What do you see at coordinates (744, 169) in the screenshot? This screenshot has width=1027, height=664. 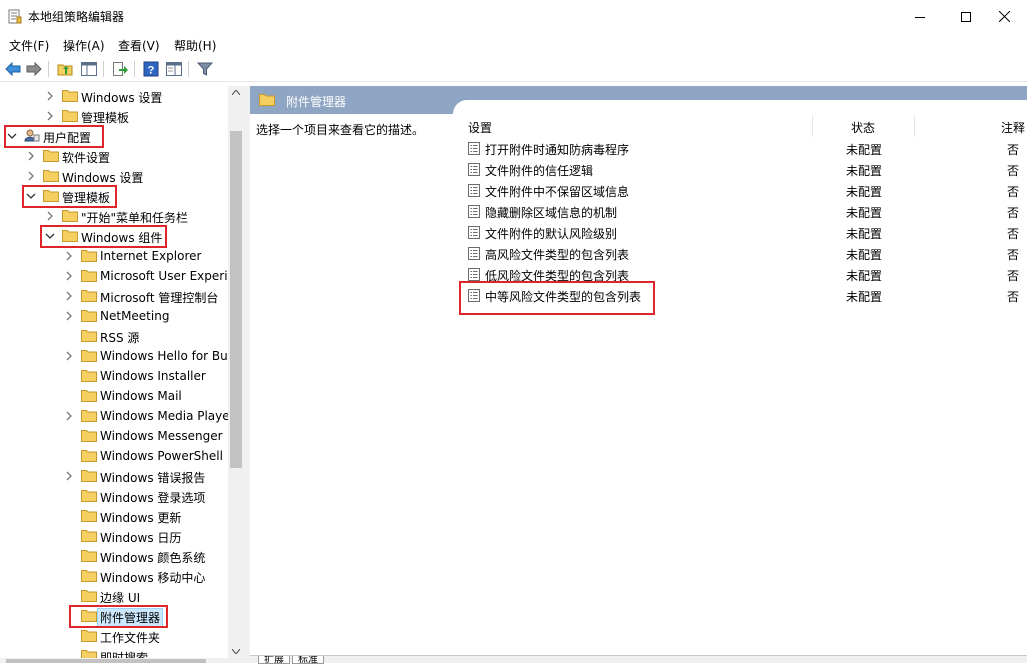 I see `list-item: 文件附件的信任逻辑 未配置 否` at bounding box center [744, 169].